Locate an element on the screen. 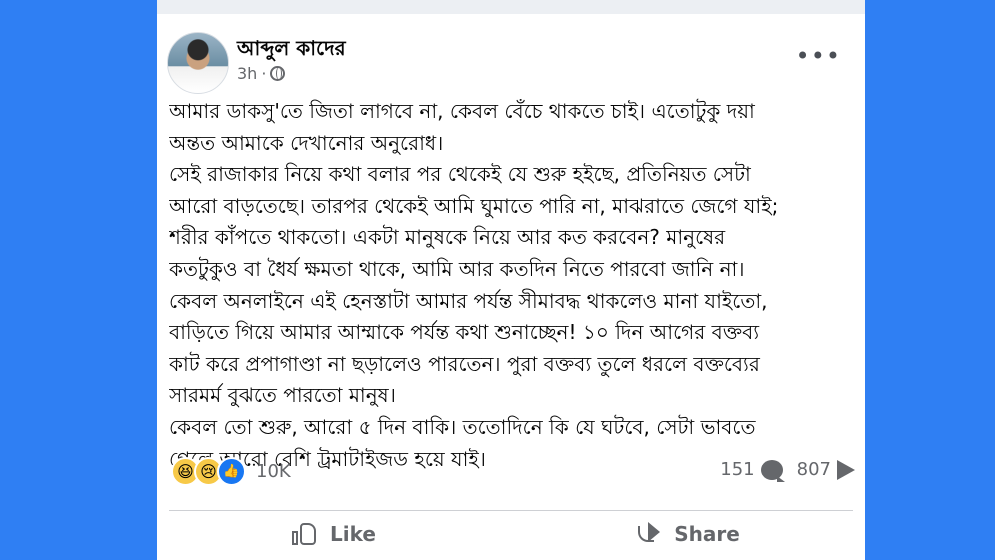 The width and height of the screenshot is (995, 560). share-arrow-icon is located at coordinates (846, 469).